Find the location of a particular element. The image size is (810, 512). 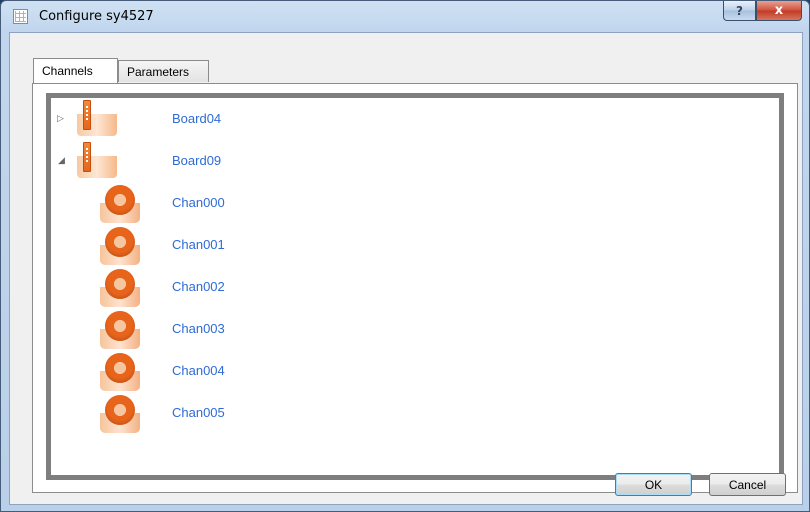

tree-label-chan001: Chan001 is located at coordinates (198, 244).